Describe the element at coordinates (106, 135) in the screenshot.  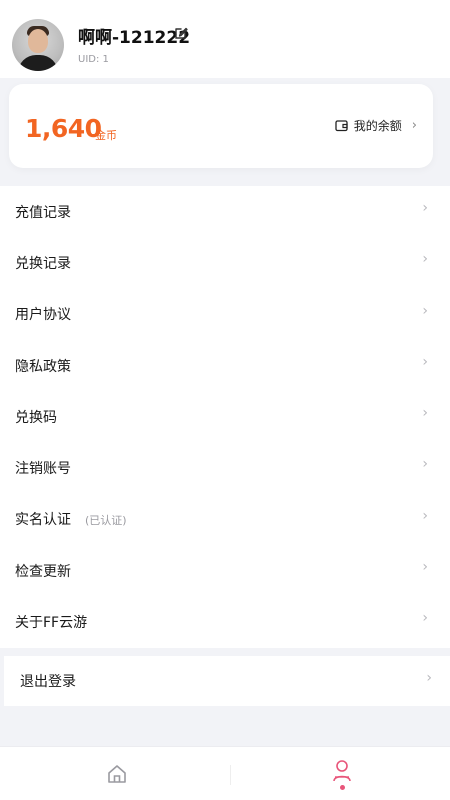
I see `balance-unit: 金币` at that location.